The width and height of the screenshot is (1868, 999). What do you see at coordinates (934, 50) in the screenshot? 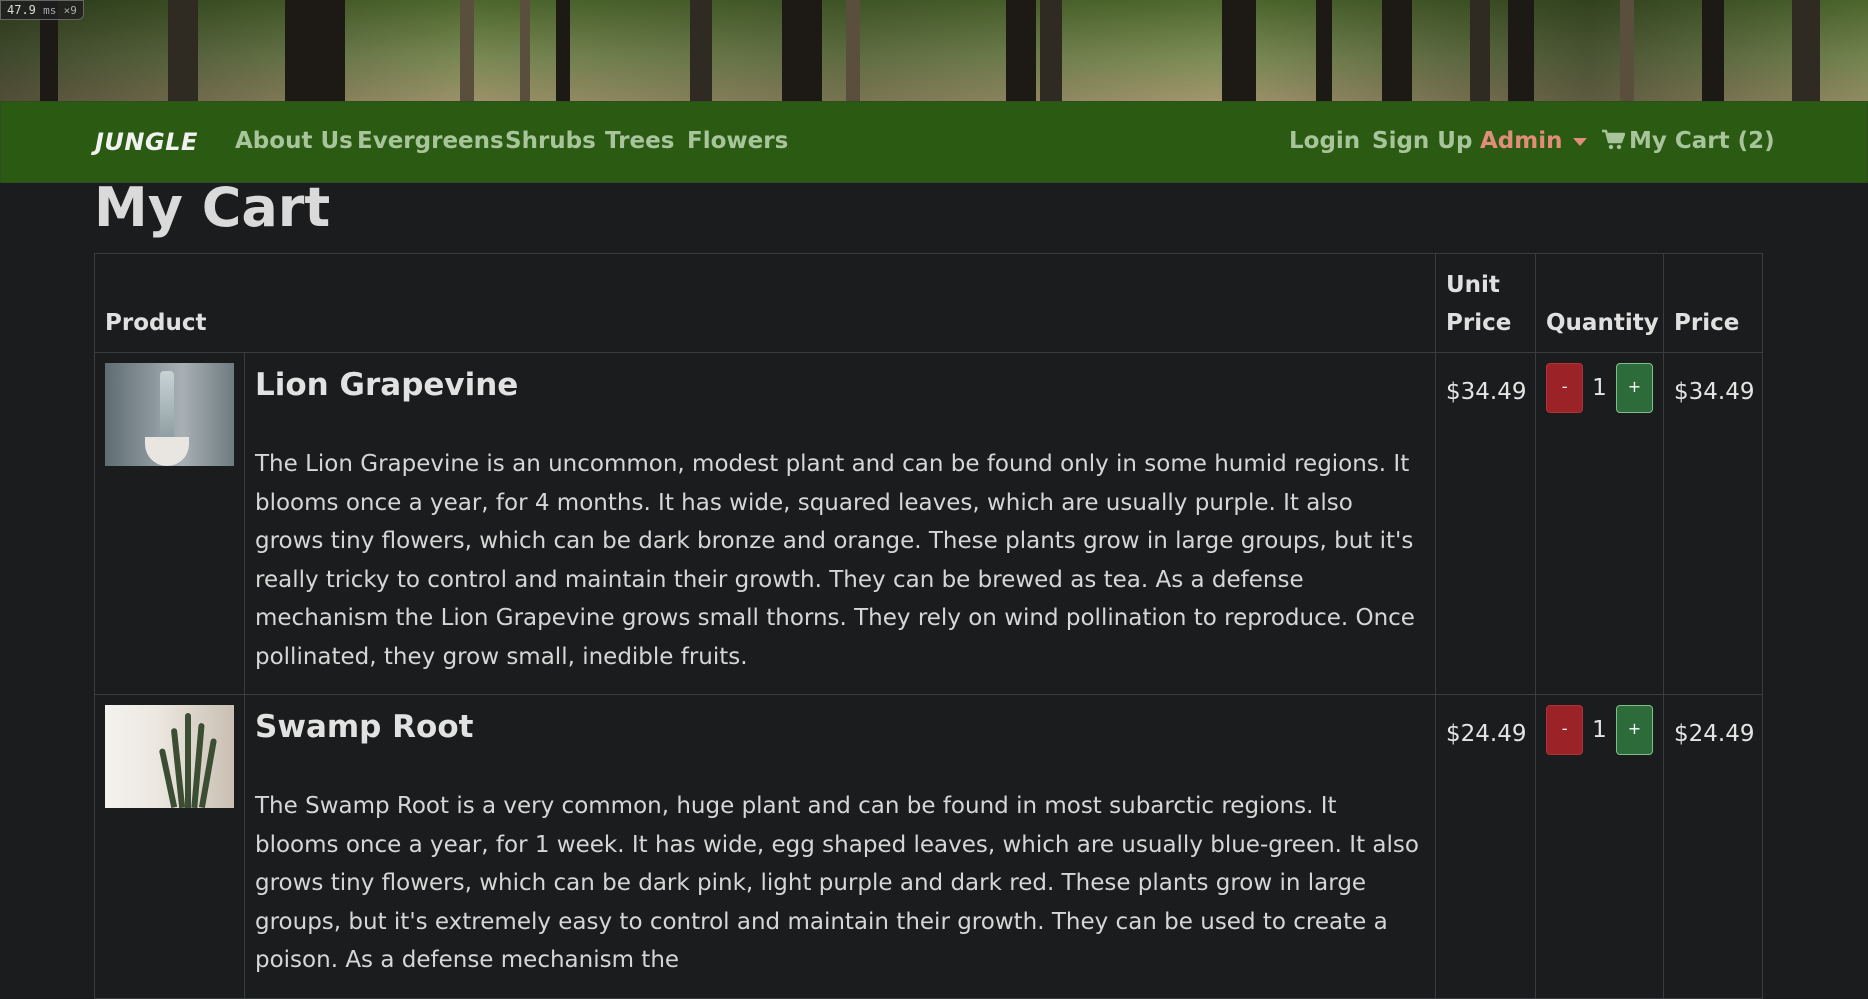
I see `forest-banner` at bounding box center [934, 50].